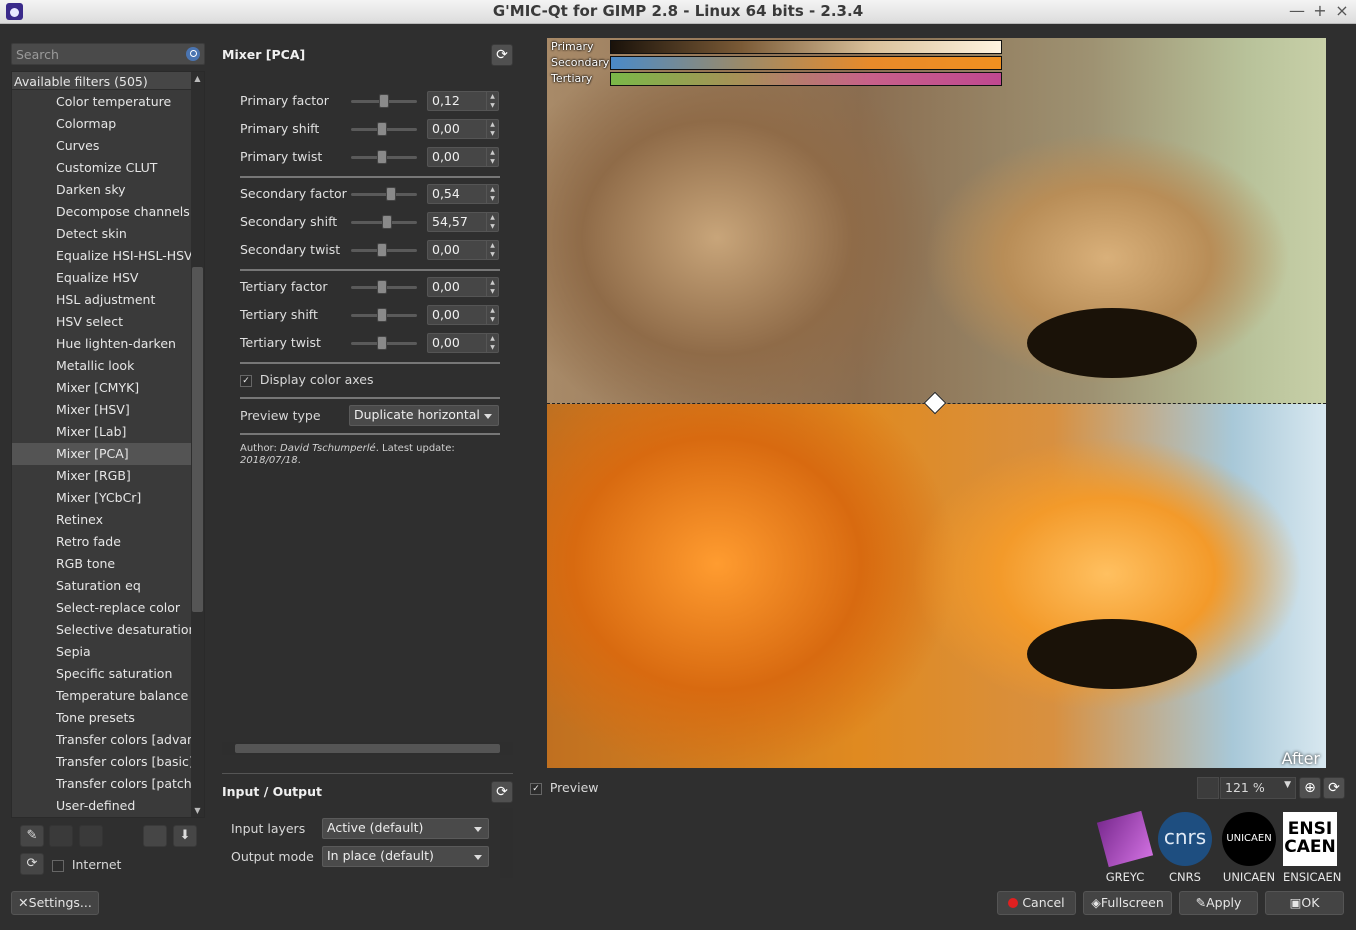  What do you see at coordinates (102, 322) in the screenshot?
I see `filter-list-item: HSV select` at bounding box center [102, 322].